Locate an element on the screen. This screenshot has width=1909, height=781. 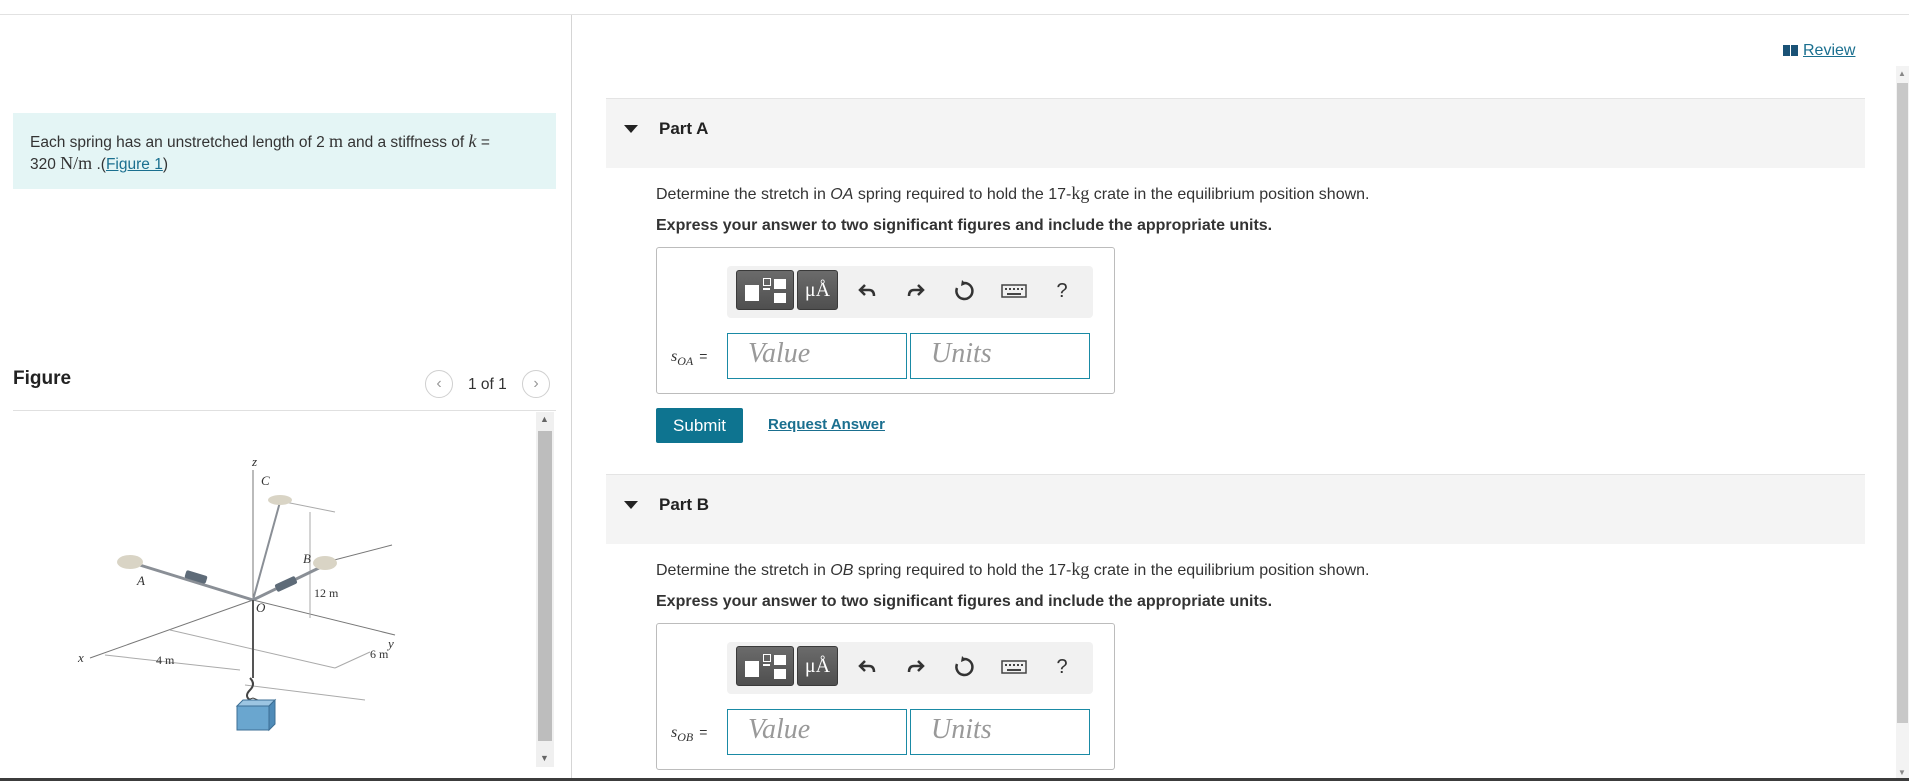
problem-text-3: .( is located at coordinates (99, 164).